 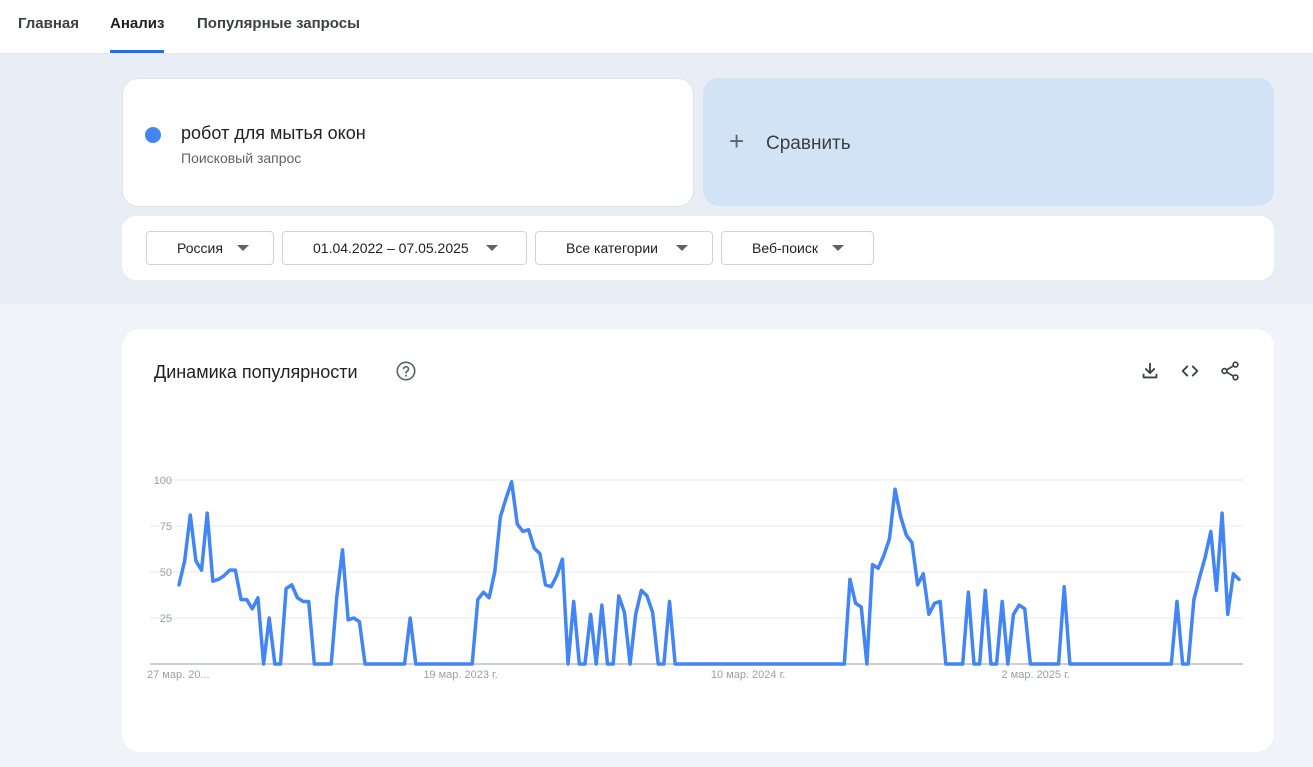 I want to click on y-tick-label: 25, so click(x=166, y=619).